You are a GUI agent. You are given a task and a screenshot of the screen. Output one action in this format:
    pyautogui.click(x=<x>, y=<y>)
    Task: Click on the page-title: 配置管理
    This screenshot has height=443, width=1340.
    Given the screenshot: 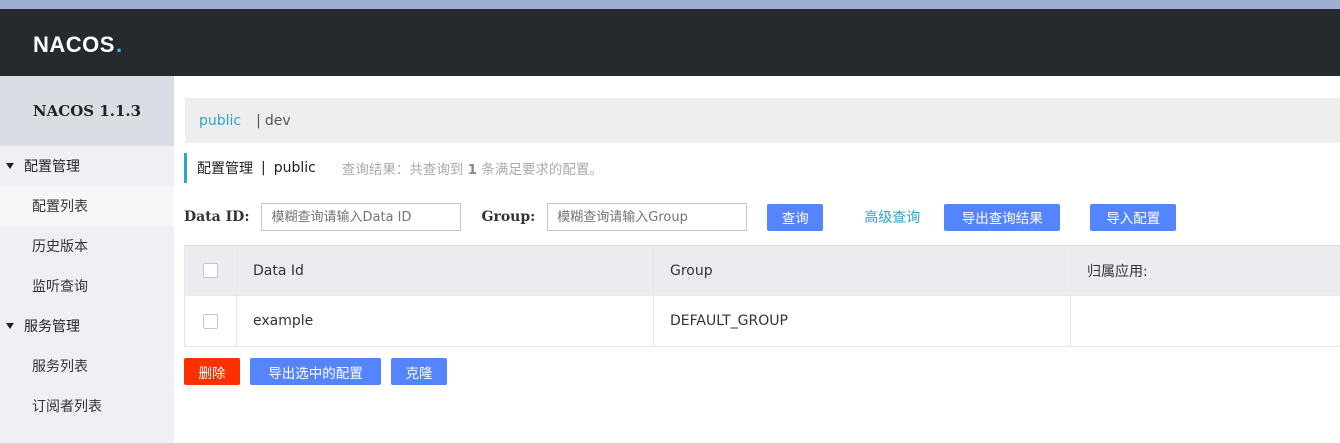 What is the action you would take?
    pyautogui.click(x=225, y=169)
    